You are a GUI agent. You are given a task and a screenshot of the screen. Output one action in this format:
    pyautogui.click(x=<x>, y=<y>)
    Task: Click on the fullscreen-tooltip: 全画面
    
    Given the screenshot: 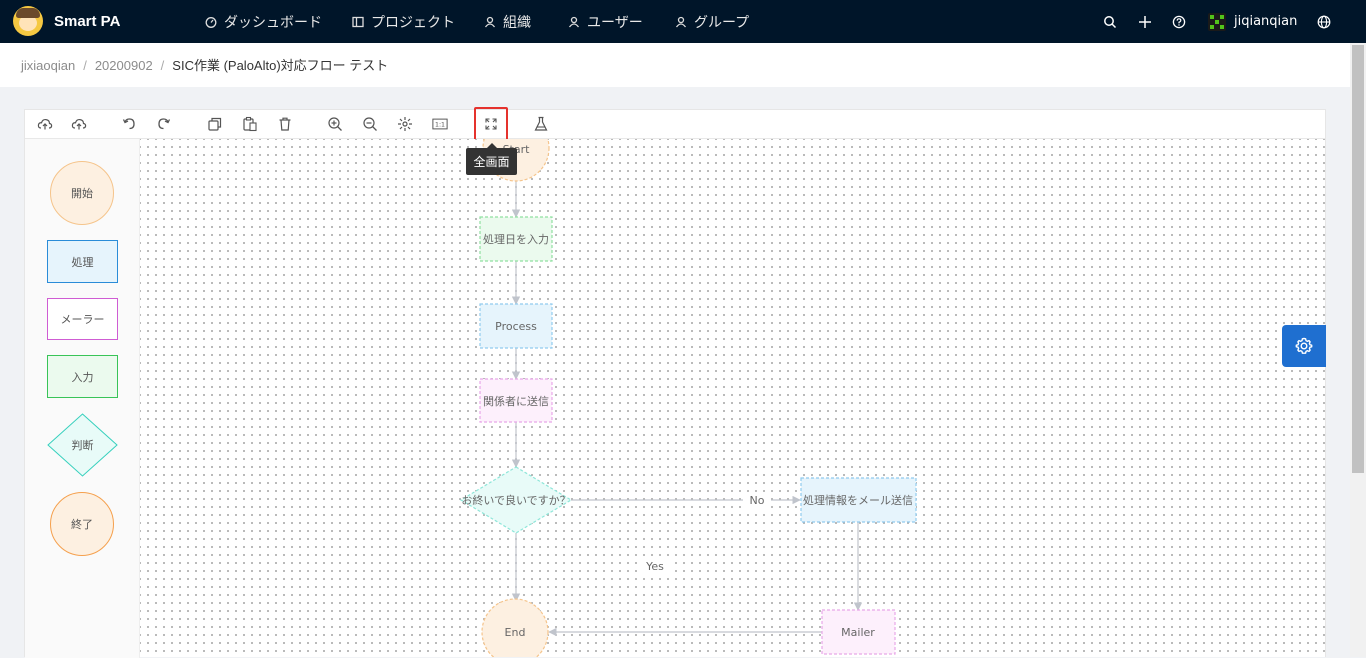 What is the action you would take?
    pyautogui.click(x=491, y=159)
    